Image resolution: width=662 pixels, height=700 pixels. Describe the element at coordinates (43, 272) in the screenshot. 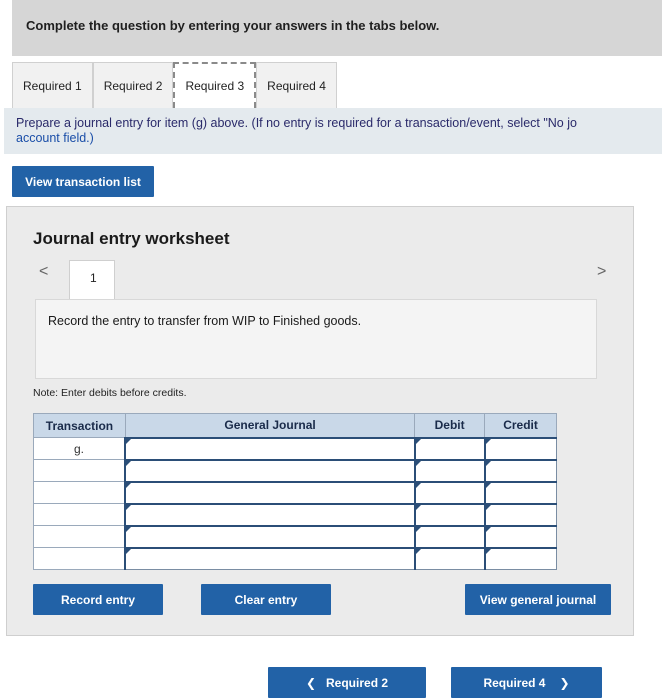

I see `prev-entry-chevron-icon: <` at that location.